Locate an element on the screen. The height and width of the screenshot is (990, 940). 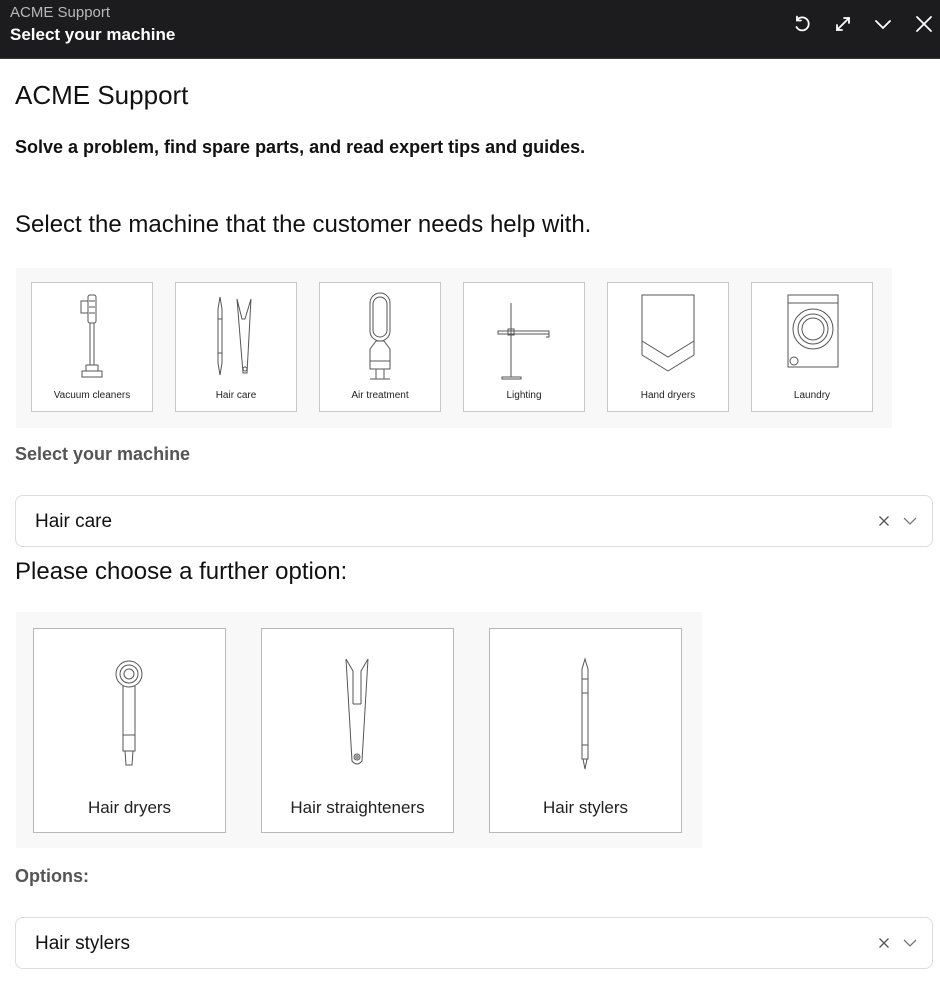
machine-tile-air-treatment: Air treatment is located at coordinates (380, 347).